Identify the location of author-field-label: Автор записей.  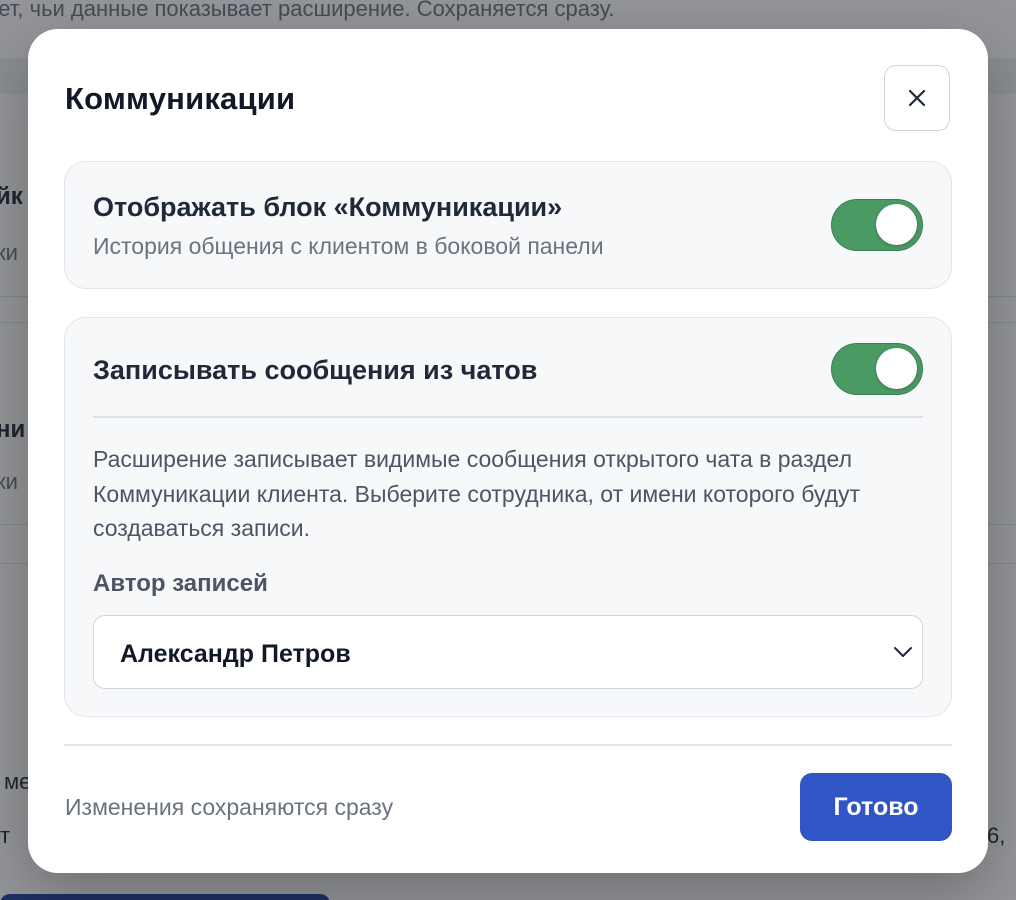
(180, 583).